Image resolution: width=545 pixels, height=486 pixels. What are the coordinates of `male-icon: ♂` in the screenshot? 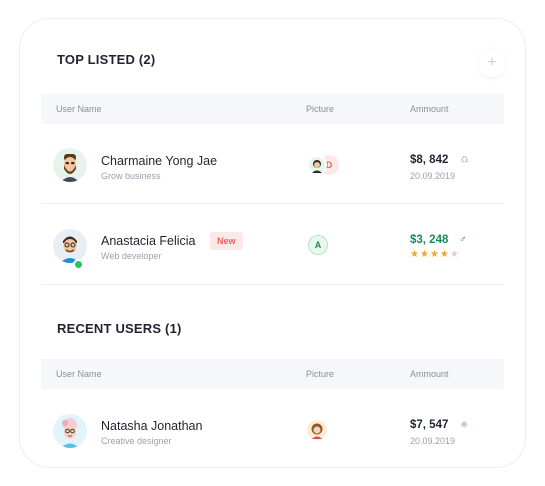 It's located at (463, 239).